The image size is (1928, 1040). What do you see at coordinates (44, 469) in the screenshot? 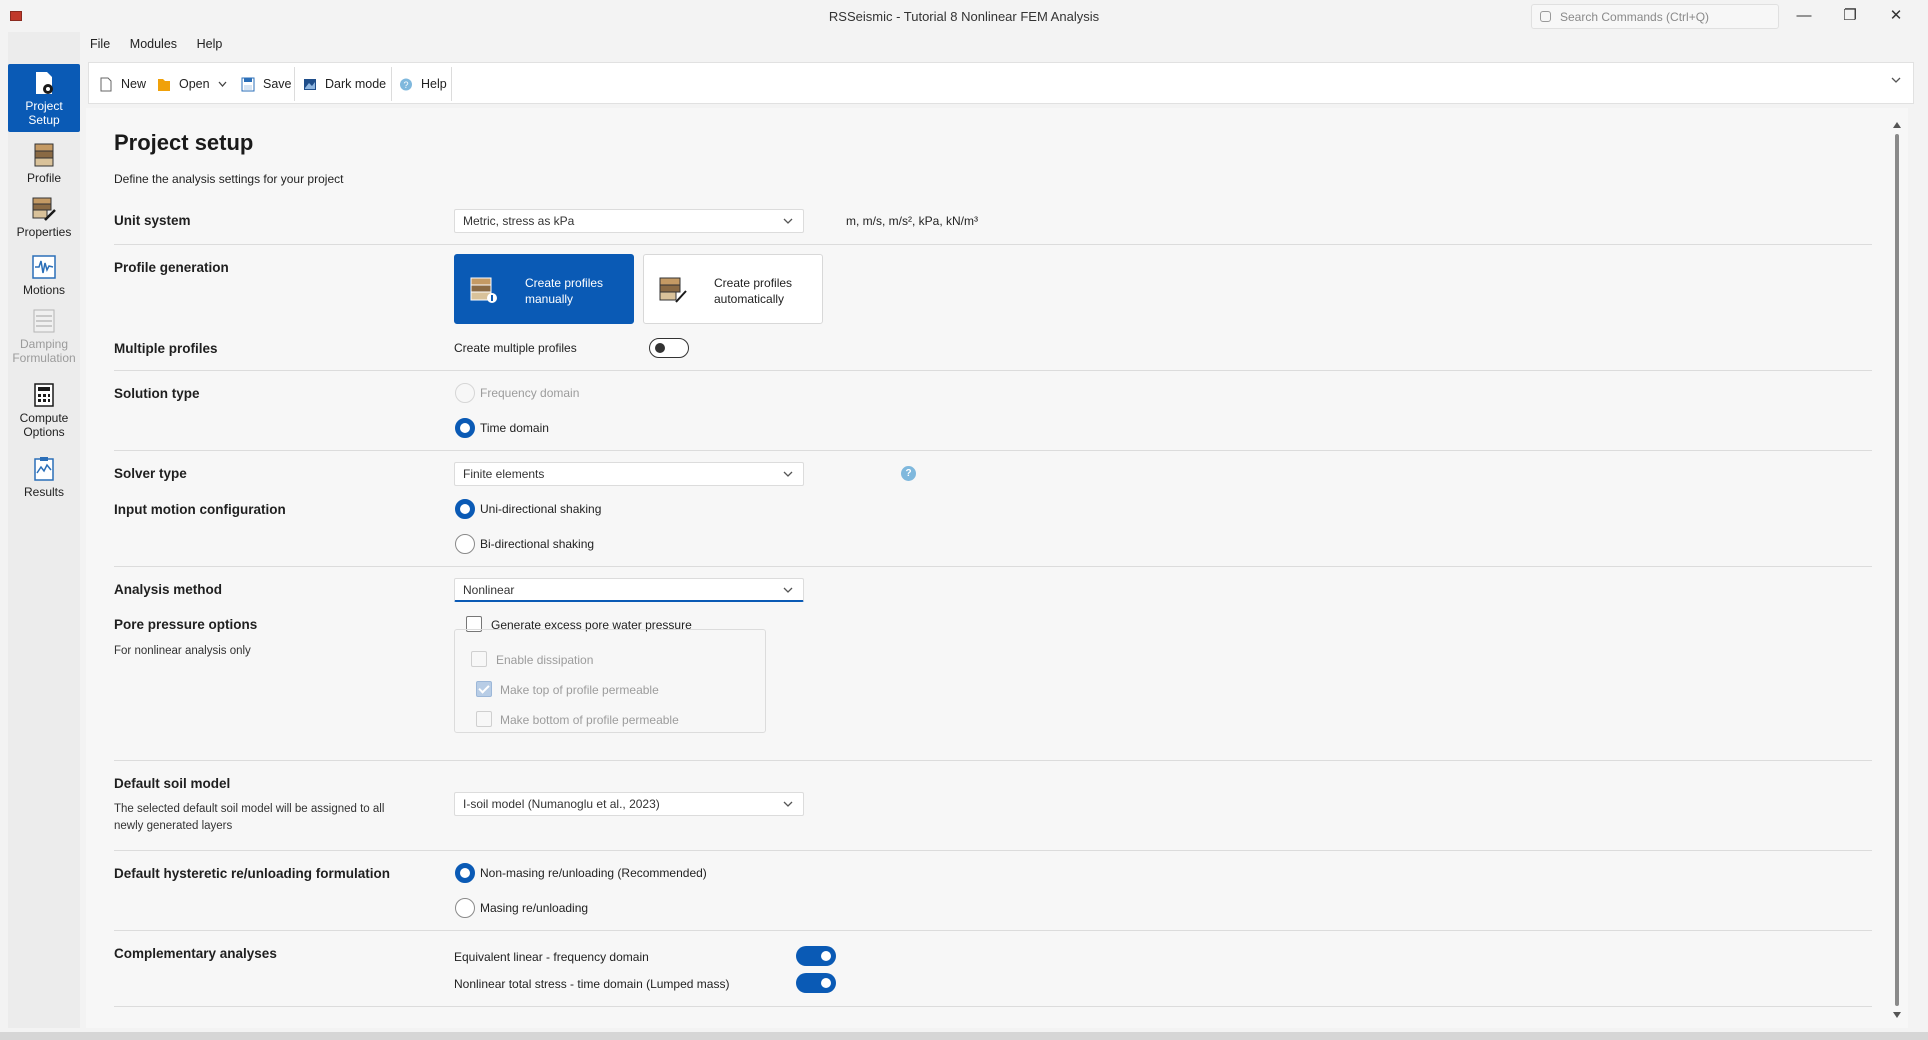
I see `results-icon` at bounding box center [44, 469].